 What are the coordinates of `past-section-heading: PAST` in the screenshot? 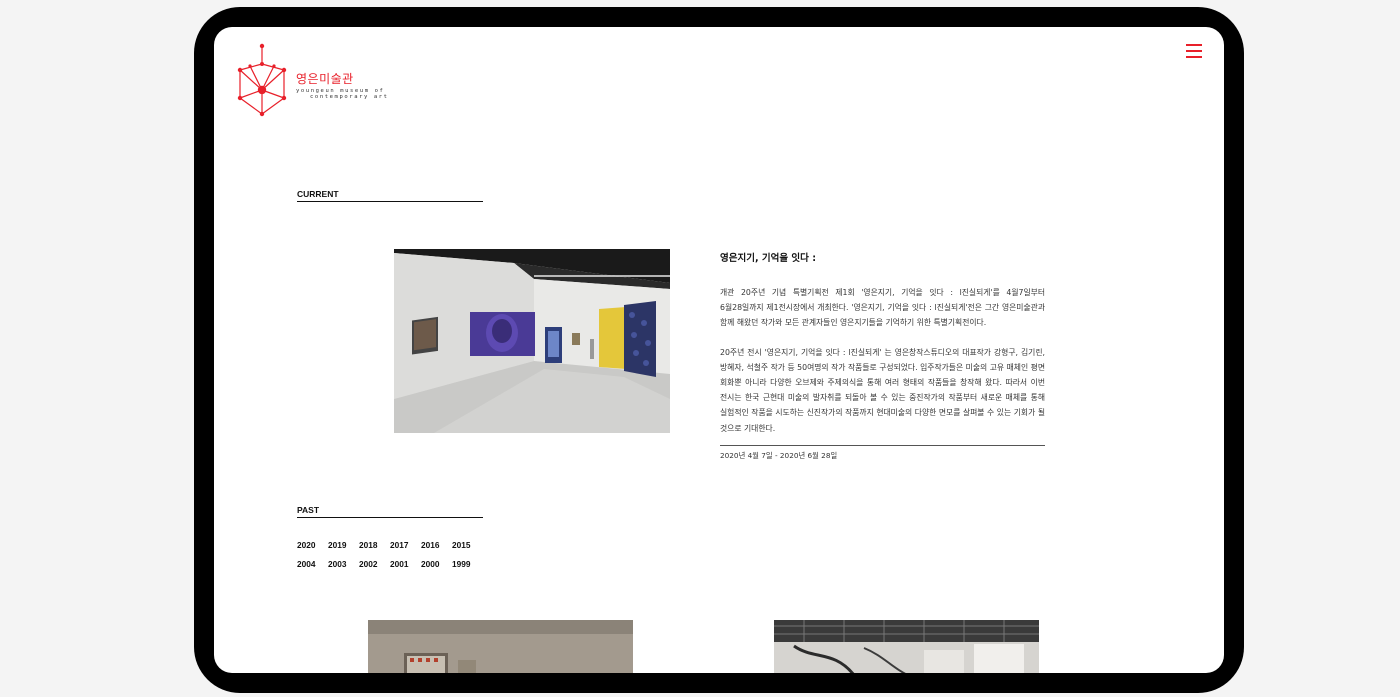 It's located at (390, 511).